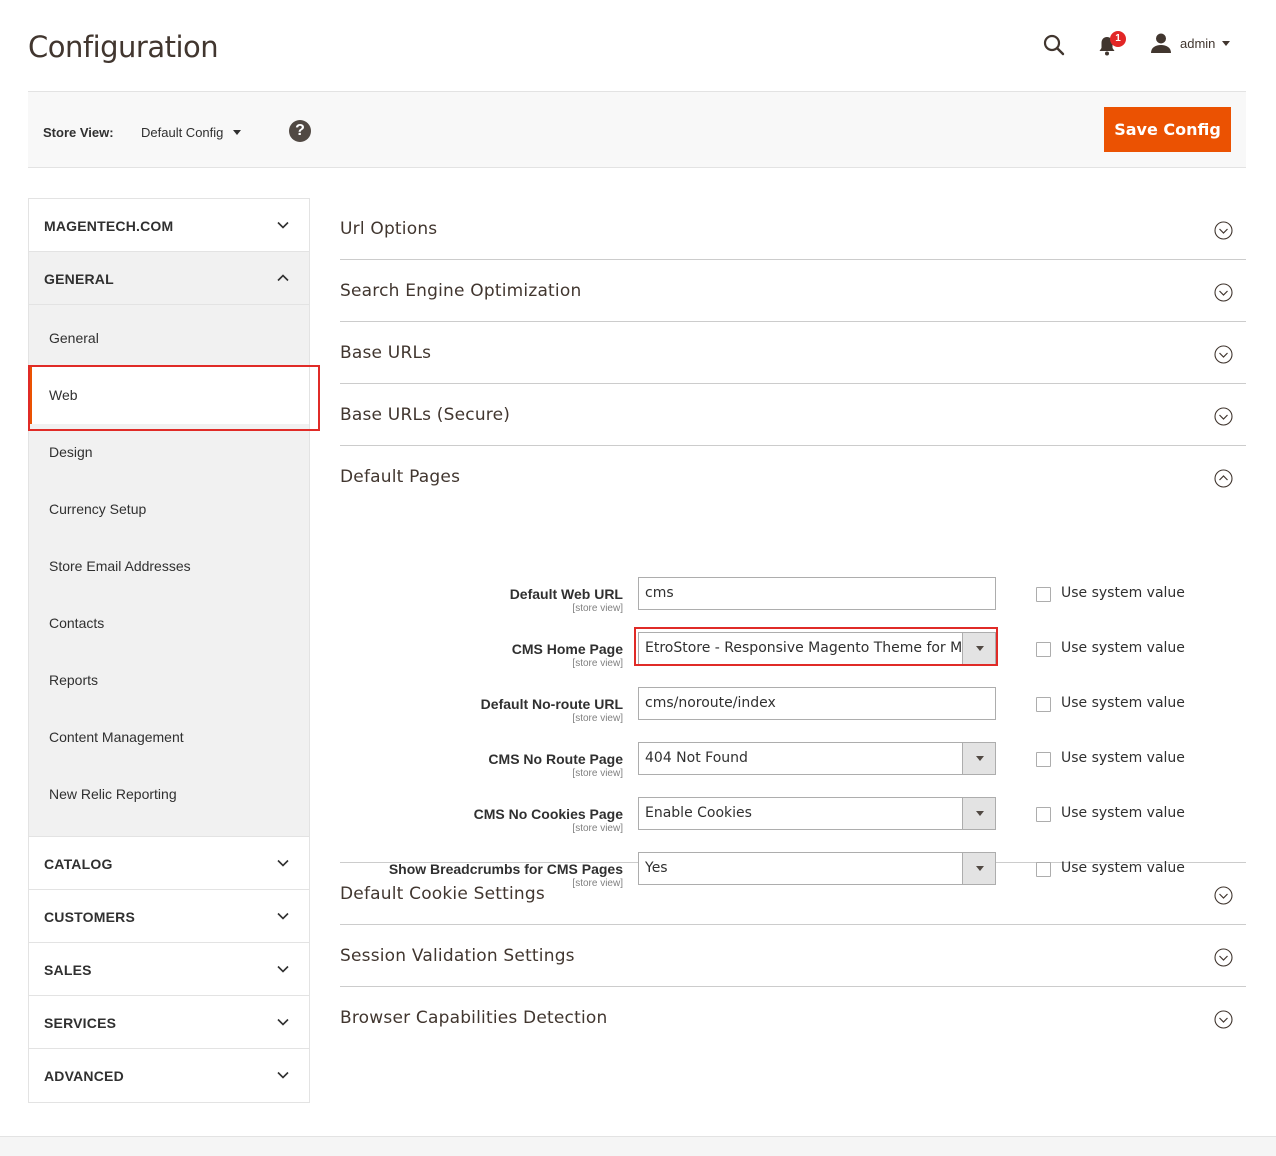 This screenshot has height=1156, width=1276. I want to click on sidebar-item-general: General, so click(169, 338).